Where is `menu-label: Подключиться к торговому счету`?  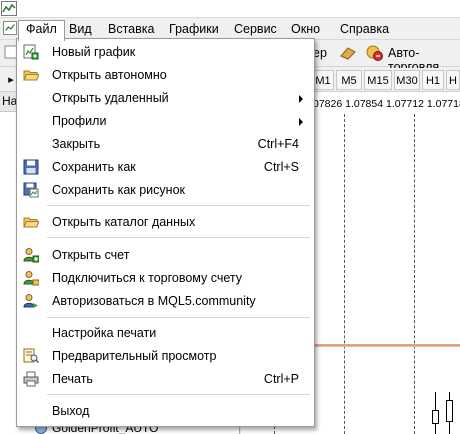
menu-label: Подключиться к торговому счету is located at coordinates (147, 278).